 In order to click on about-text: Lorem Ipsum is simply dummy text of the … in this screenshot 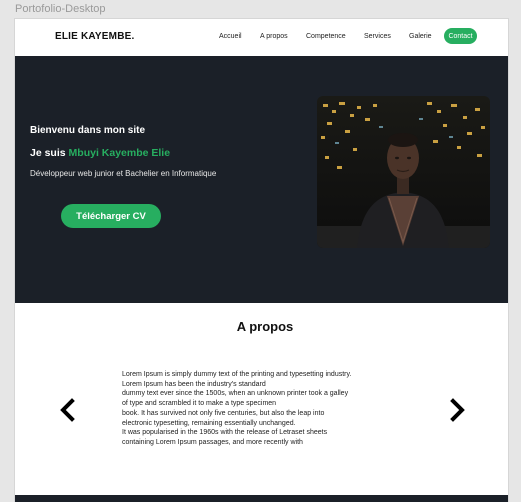, I will do `click(264, 409)`.